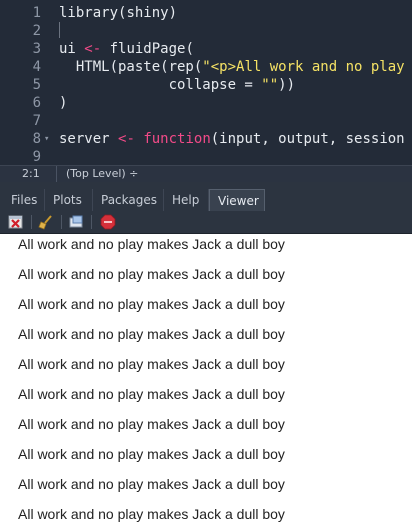 The height and width of the screenshot is (527, 412). What do you see at coordinates (206, 222) in the screenshot?
I see `viewer-toolbar` at bounding box center [206, 222].